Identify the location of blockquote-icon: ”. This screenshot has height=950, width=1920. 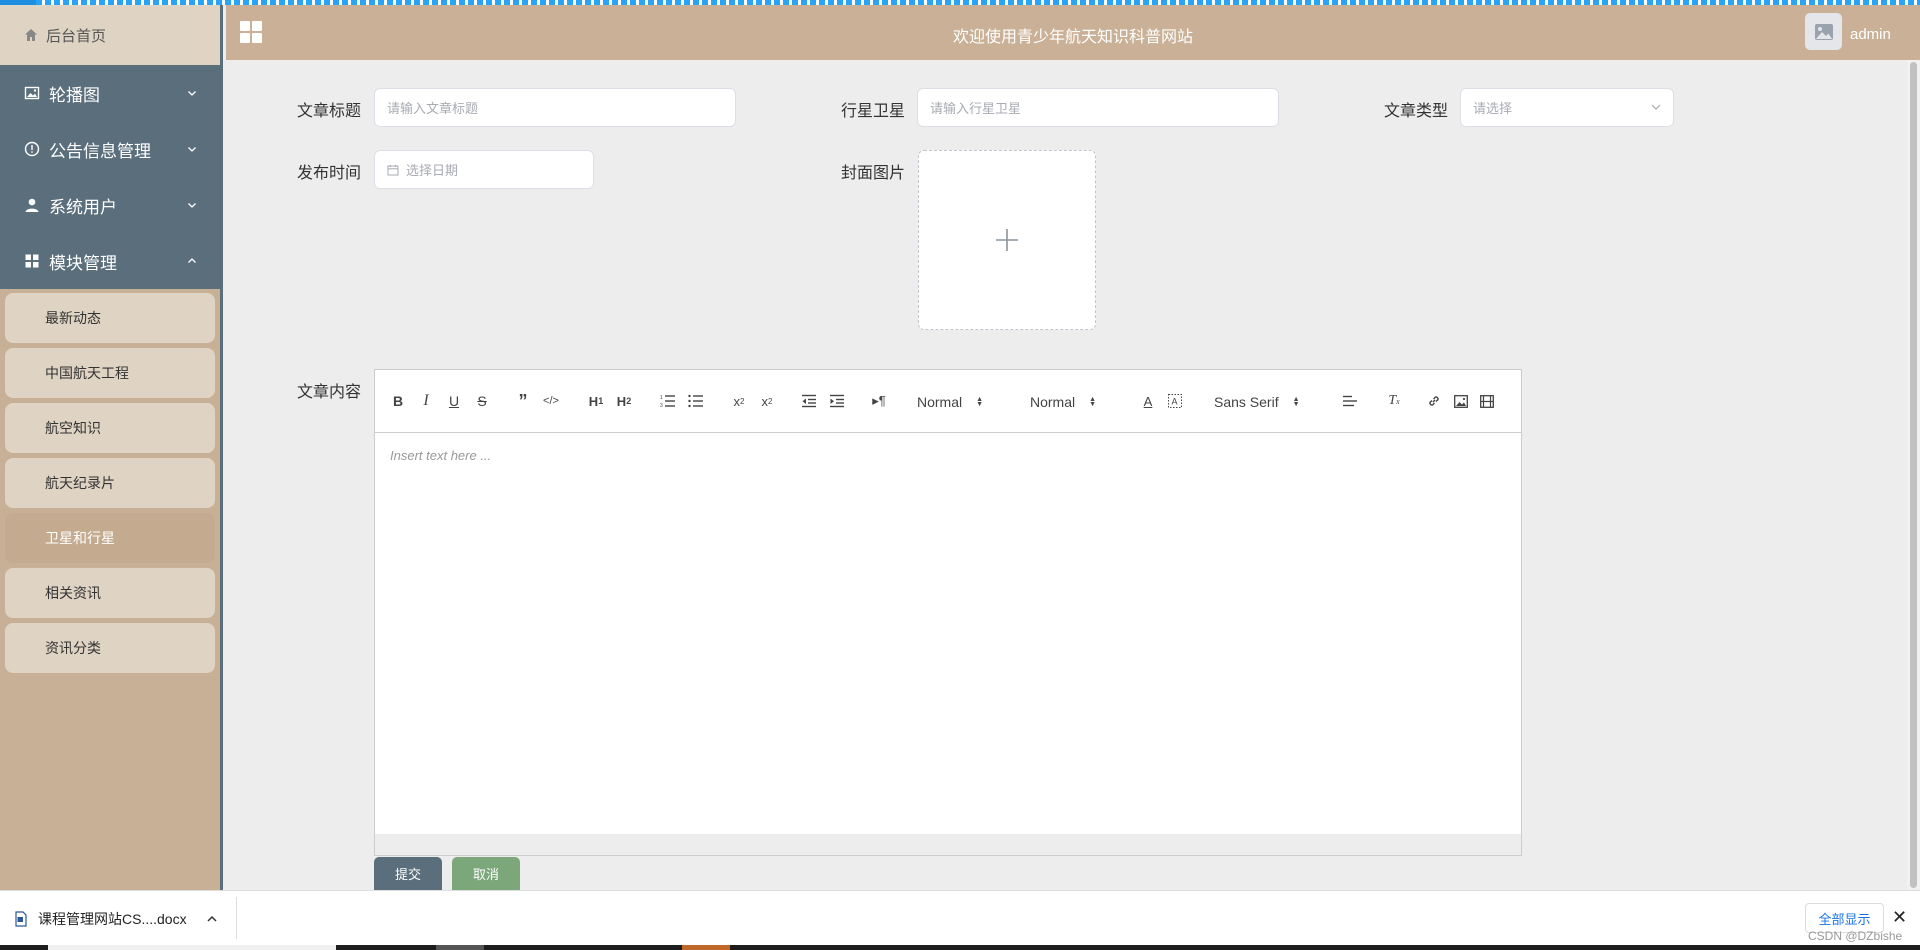
(523, 401).